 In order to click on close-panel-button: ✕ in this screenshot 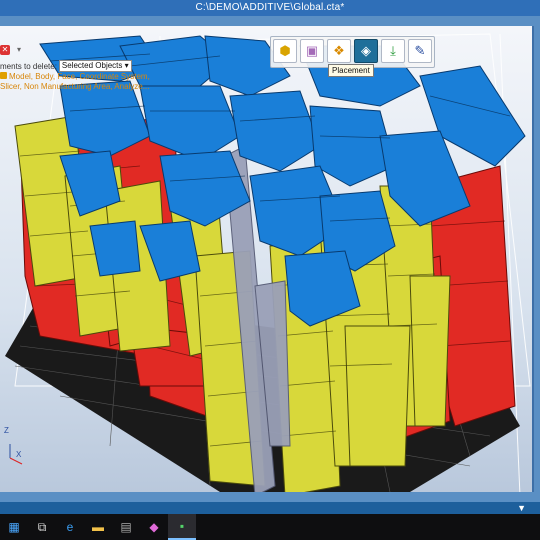, I will do `click(5, 50)`.